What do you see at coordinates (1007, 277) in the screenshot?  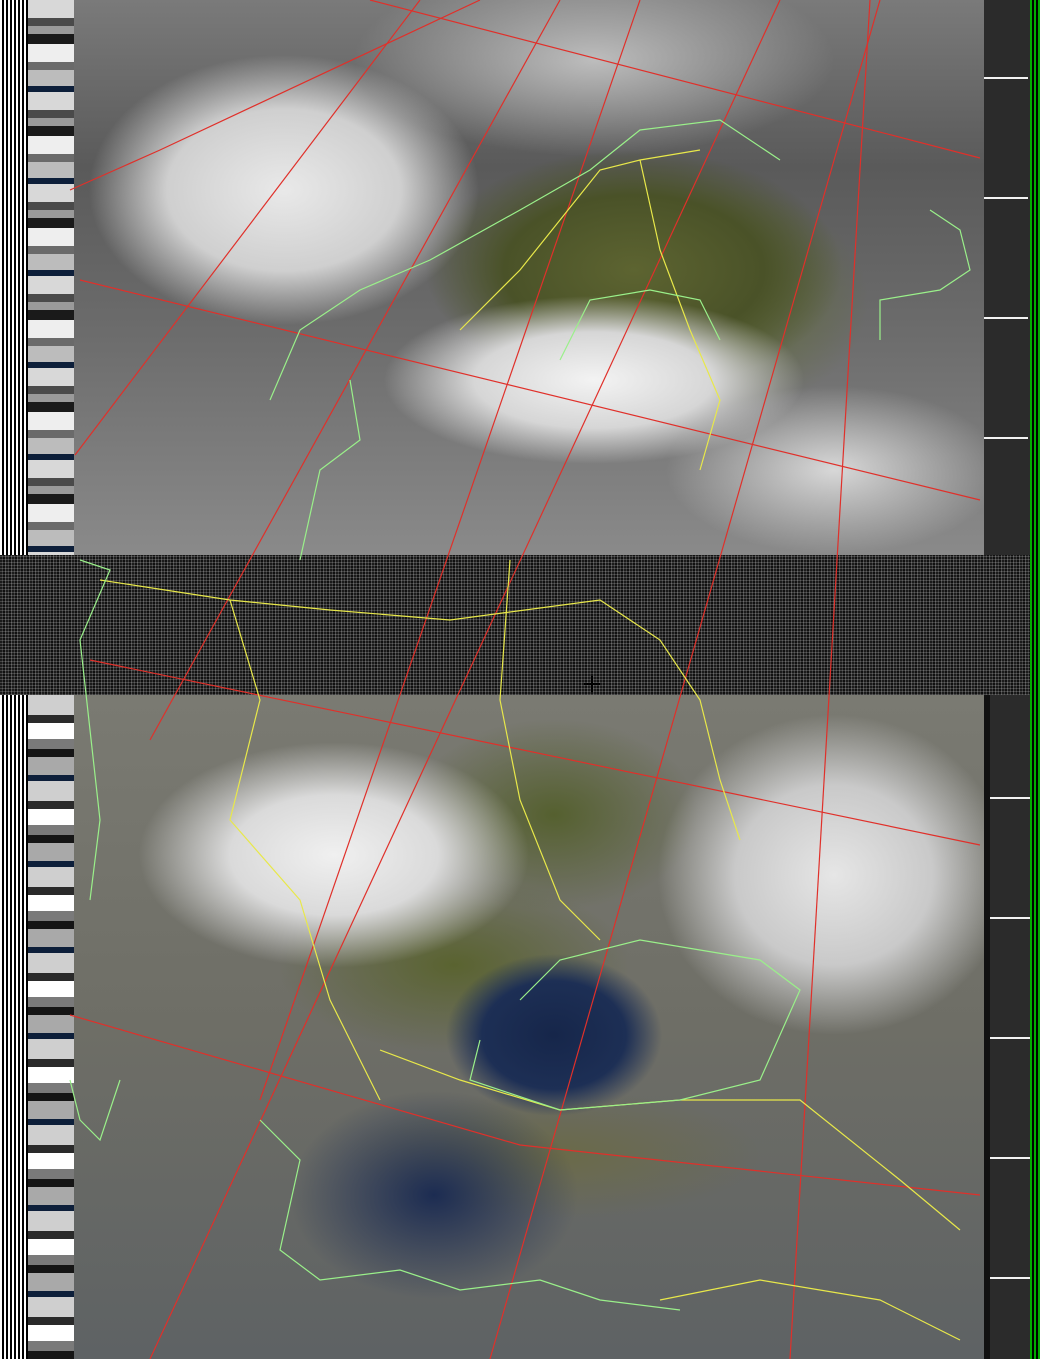 I see `right-telemetry-strip-top` at bounding box center [1007, 277].